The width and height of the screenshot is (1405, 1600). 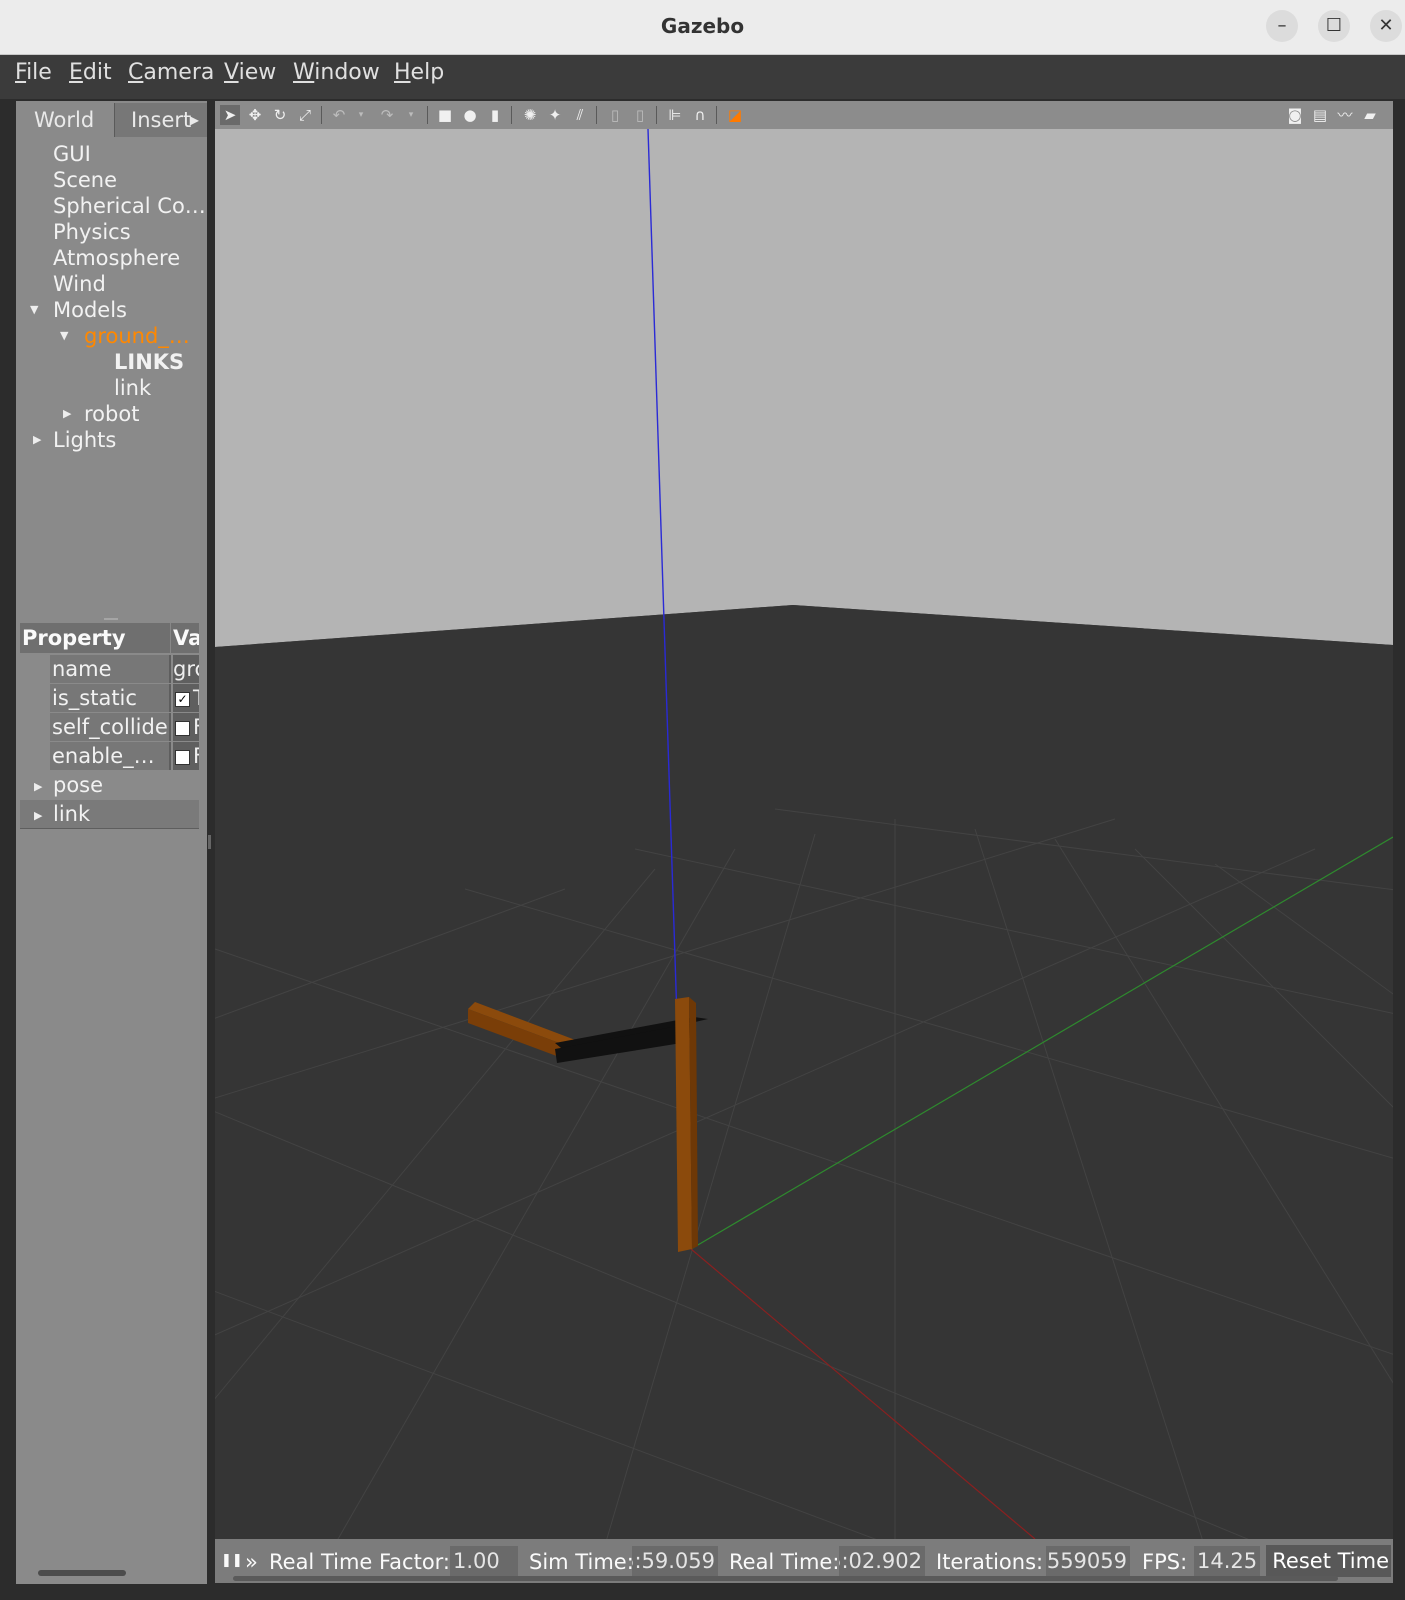 I want to click on copy-icon: ▯, so click(x=615, y=115).